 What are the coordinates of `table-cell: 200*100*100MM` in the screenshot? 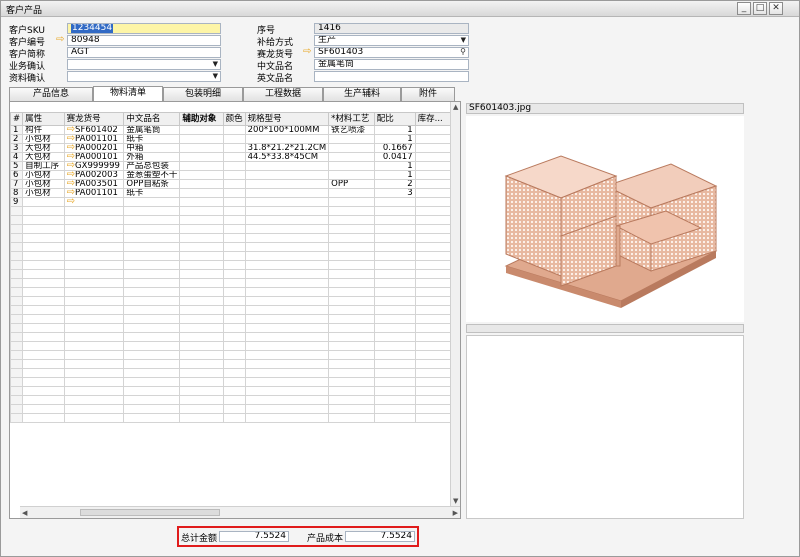 It's located at (287, 130).